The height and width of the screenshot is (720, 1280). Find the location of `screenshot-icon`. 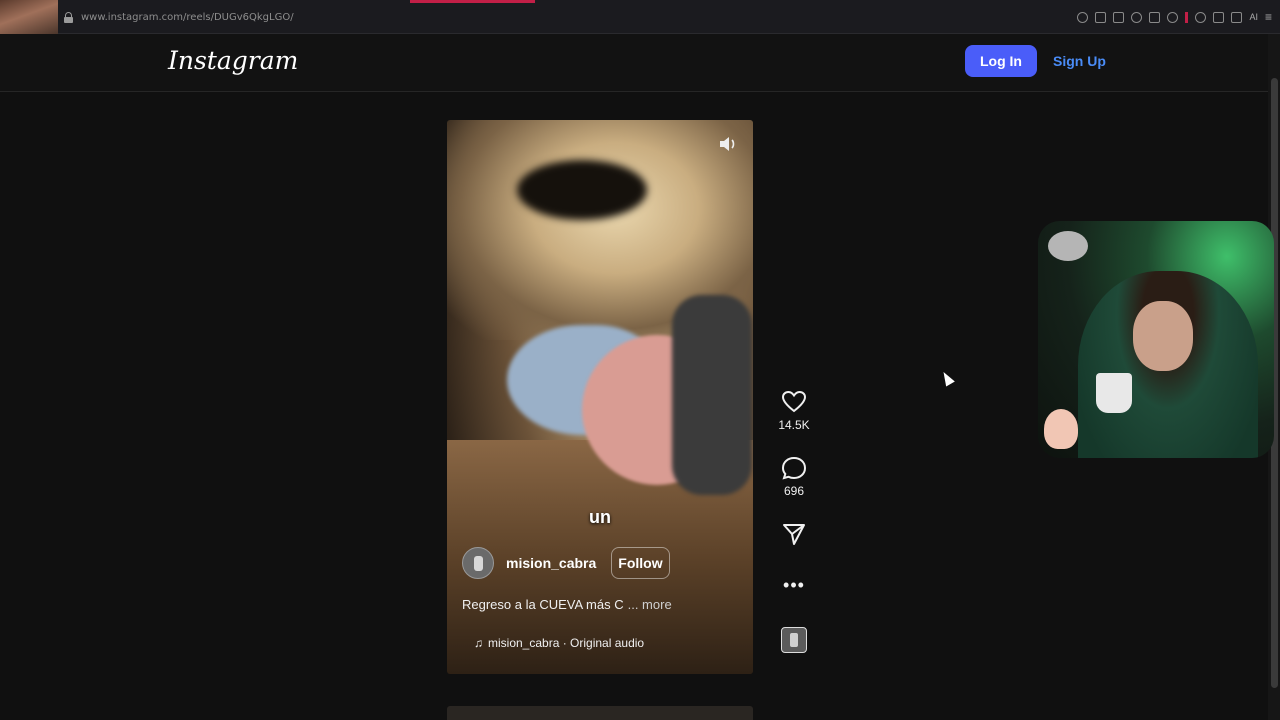

screenshot-icon is located at coordinates (1119, 17).